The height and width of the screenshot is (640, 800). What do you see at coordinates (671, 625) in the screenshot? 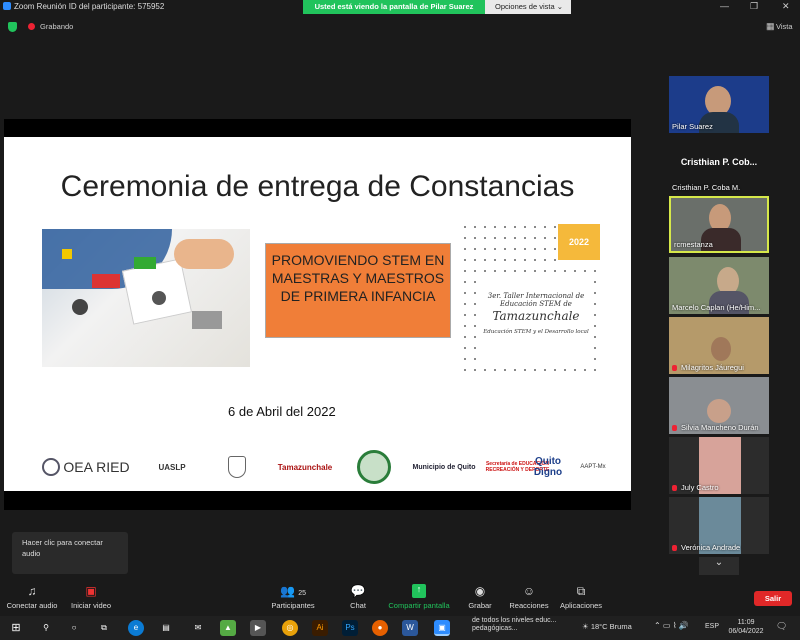
I see `tray-icons: ⌃ ▭ ⌇ 🔊` at bounding box center [671, 625].